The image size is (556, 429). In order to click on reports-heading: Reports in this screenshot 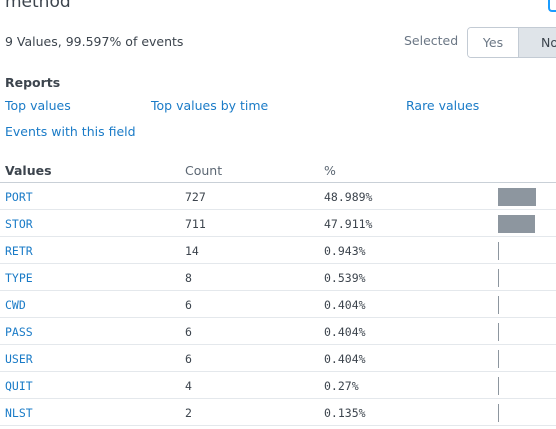, I will do `click(33, 82)`.